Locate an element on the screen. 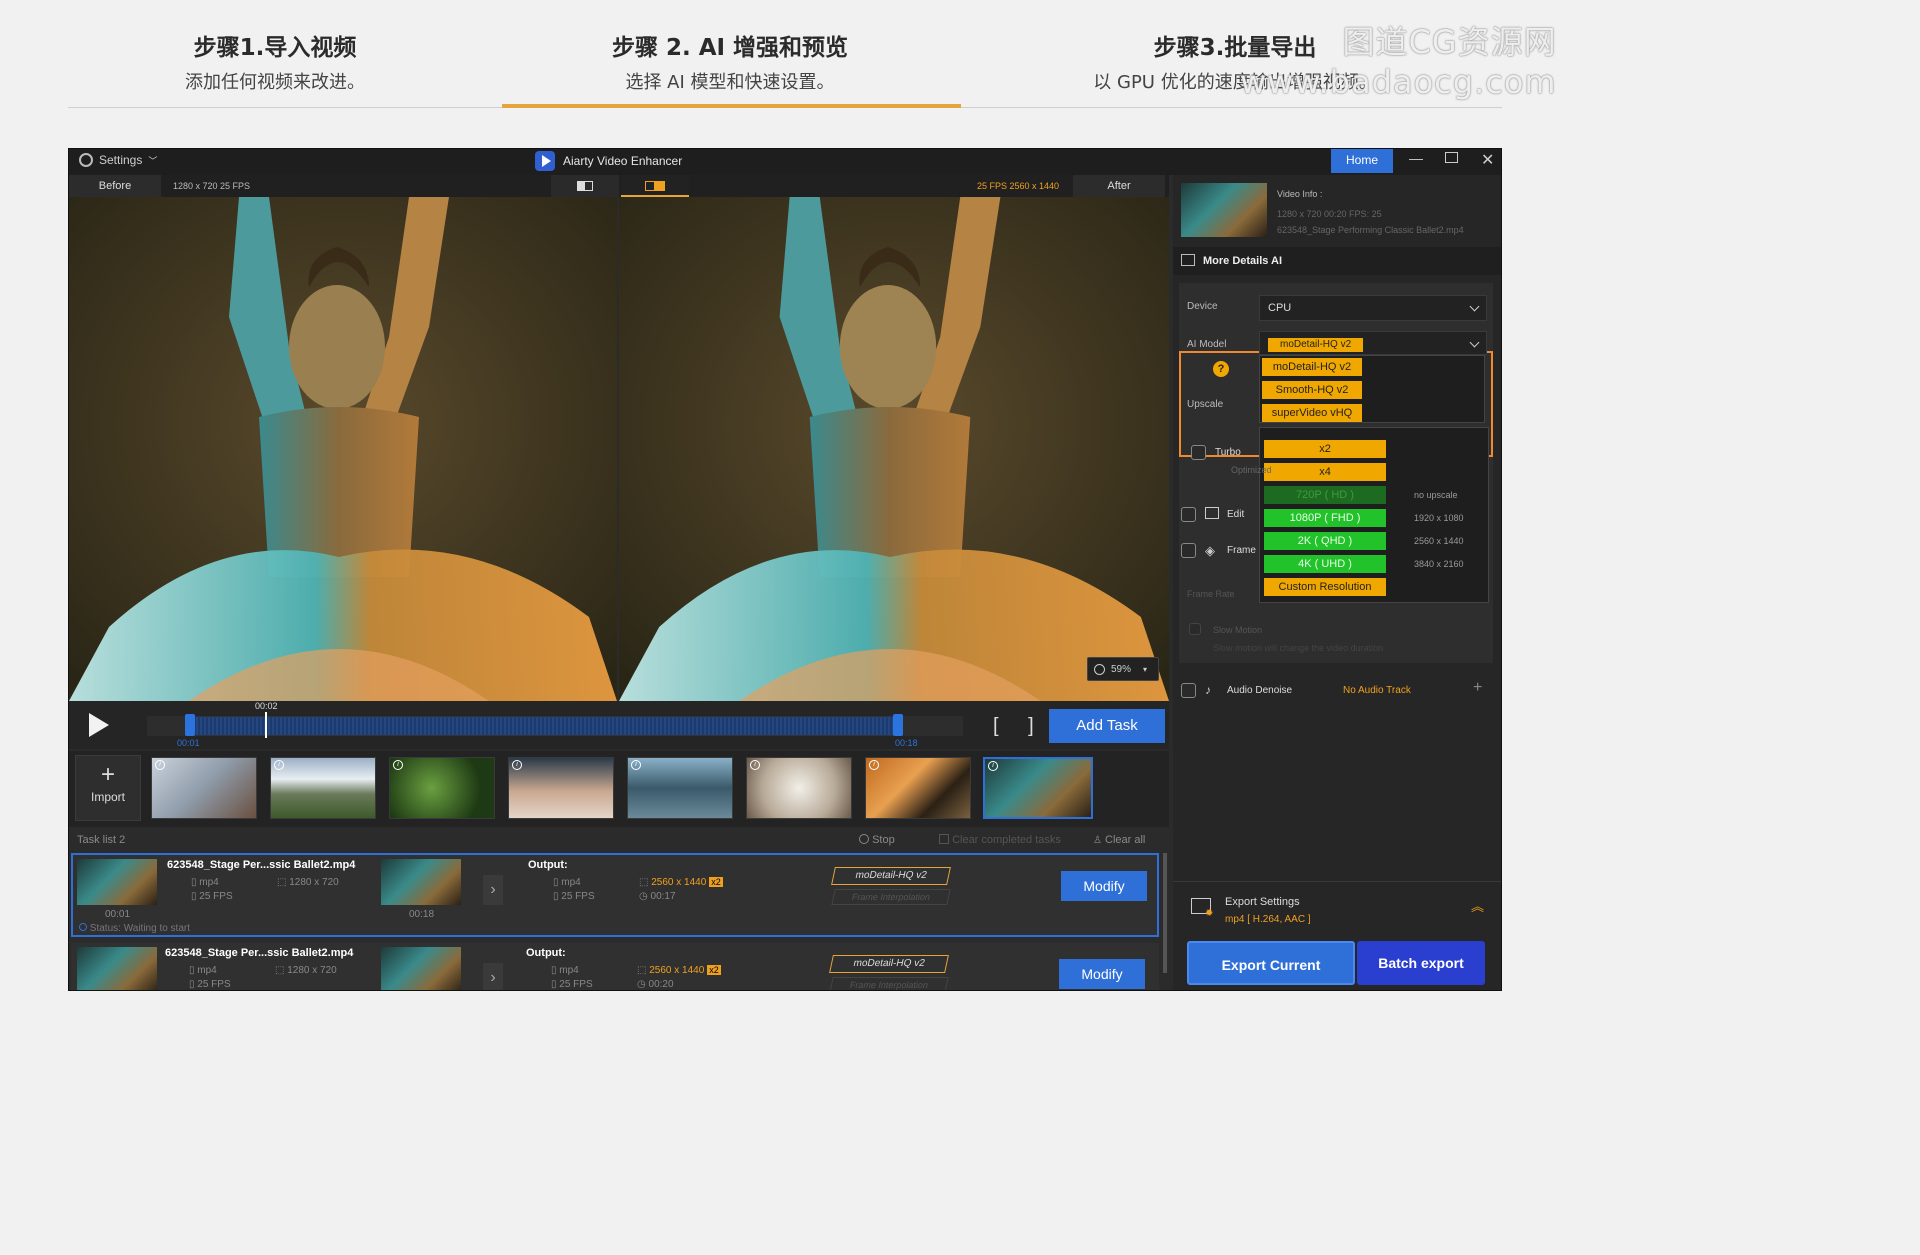 This screenshot has height=1255, width=1920. audio-denoise-label: Audio Denoise is located at coordinates (1260, 690).